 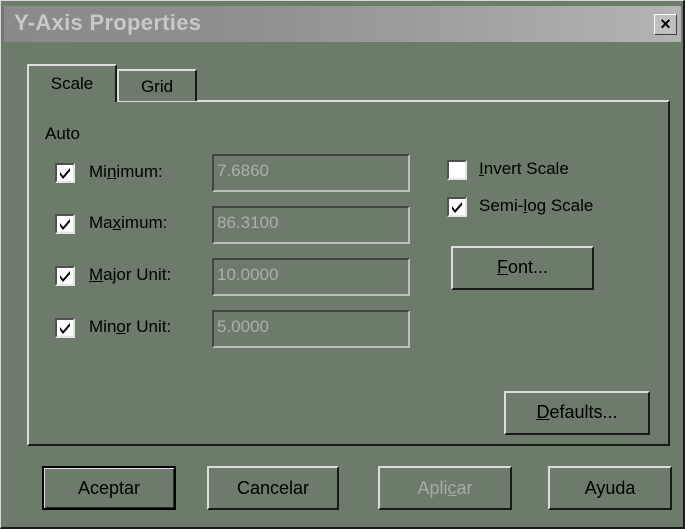 I want to click on maximum-input: 86.3100, so click(x=311, y=225).